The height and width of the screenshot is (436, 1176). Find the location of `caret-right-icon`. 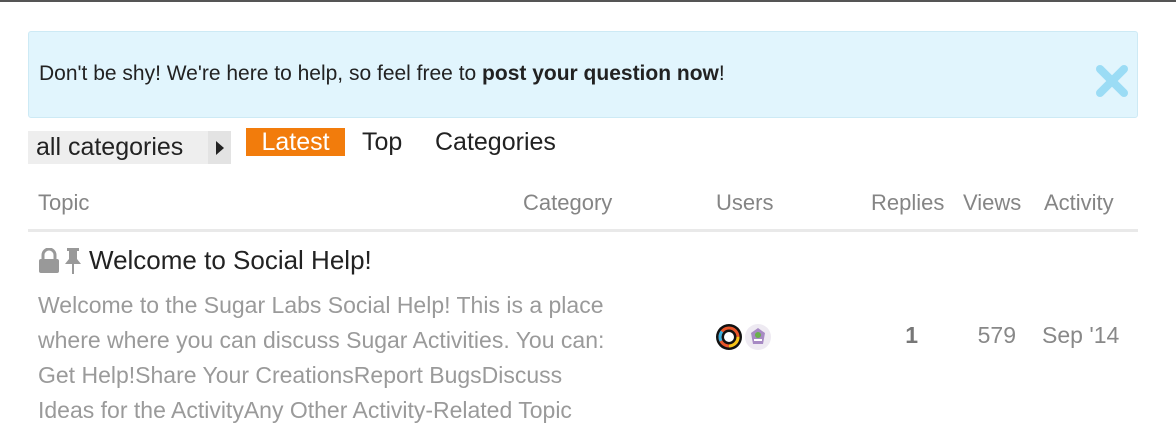

caret-right-icon is located at coordinates (219, 147).